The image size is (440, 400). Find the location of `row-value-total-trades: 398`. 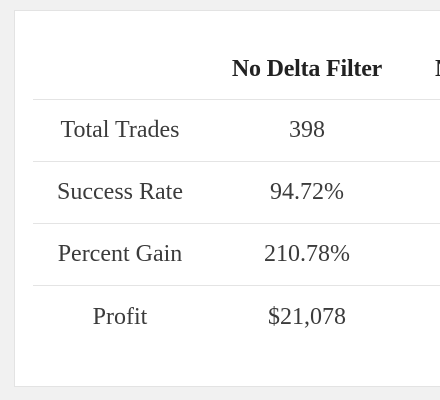

row-value-total-trades: 398 is located at coordinates (307, 130).